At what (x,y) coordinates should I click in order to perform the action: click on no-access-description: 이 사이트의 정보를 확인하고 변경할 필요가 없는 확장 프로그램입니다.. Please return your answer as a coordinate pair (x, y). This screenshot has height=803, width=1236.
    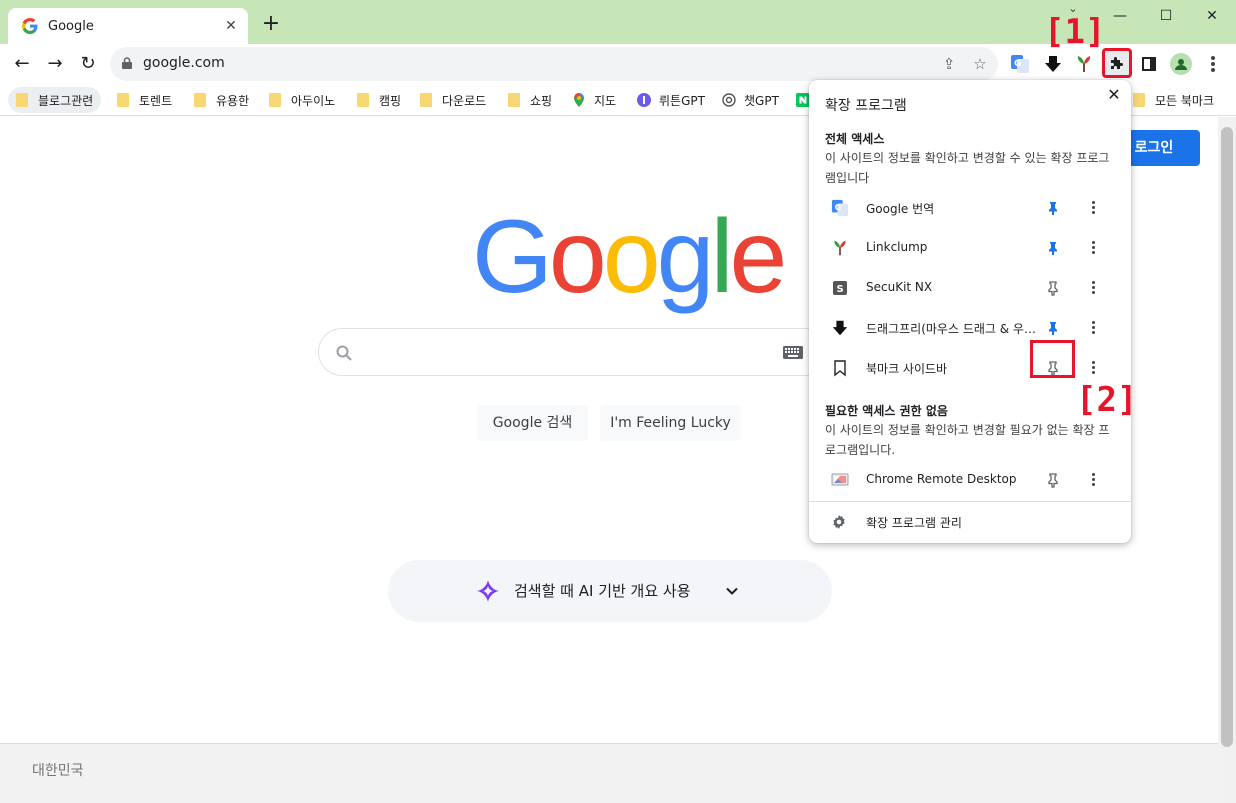
    Looking at the image, I should click on (967, 440).